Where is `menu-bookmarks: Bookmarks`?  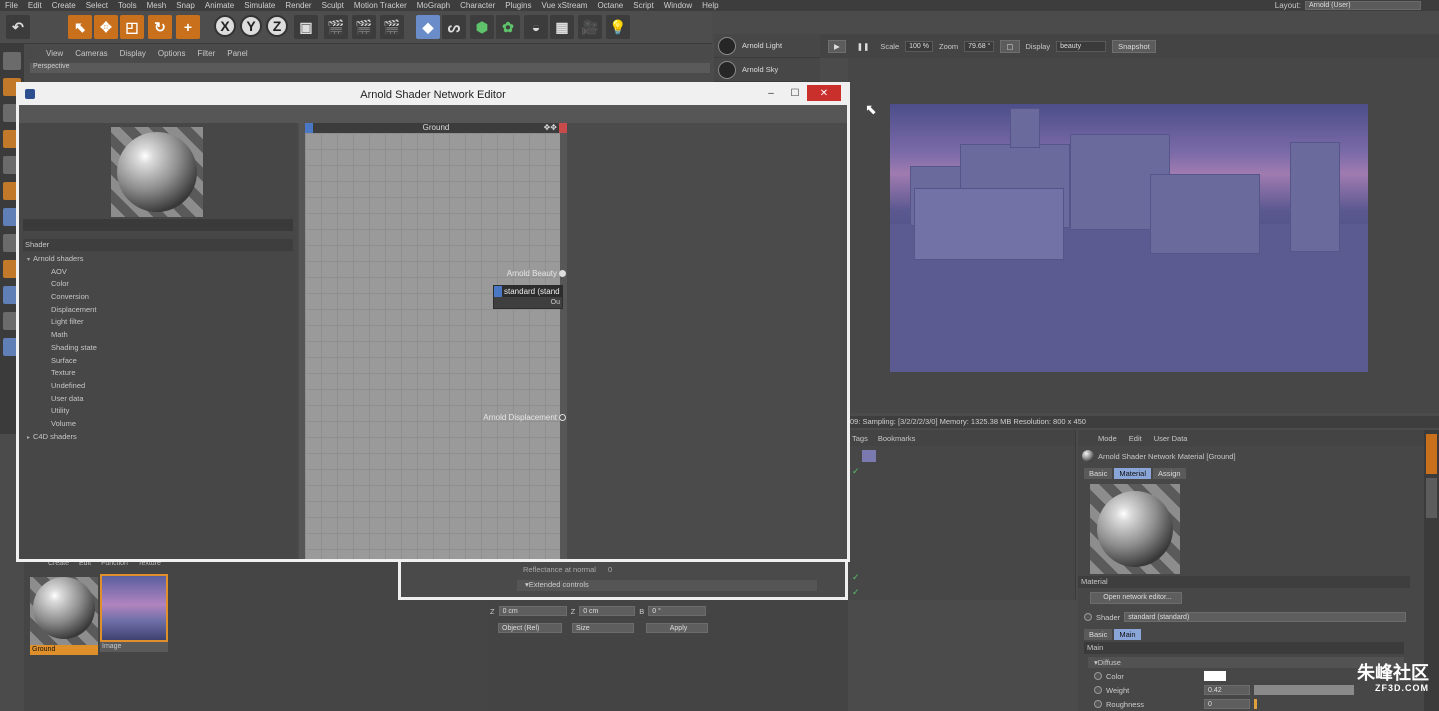 menu-bookmarks: Bookmarks is located at coordinates (897, 438).